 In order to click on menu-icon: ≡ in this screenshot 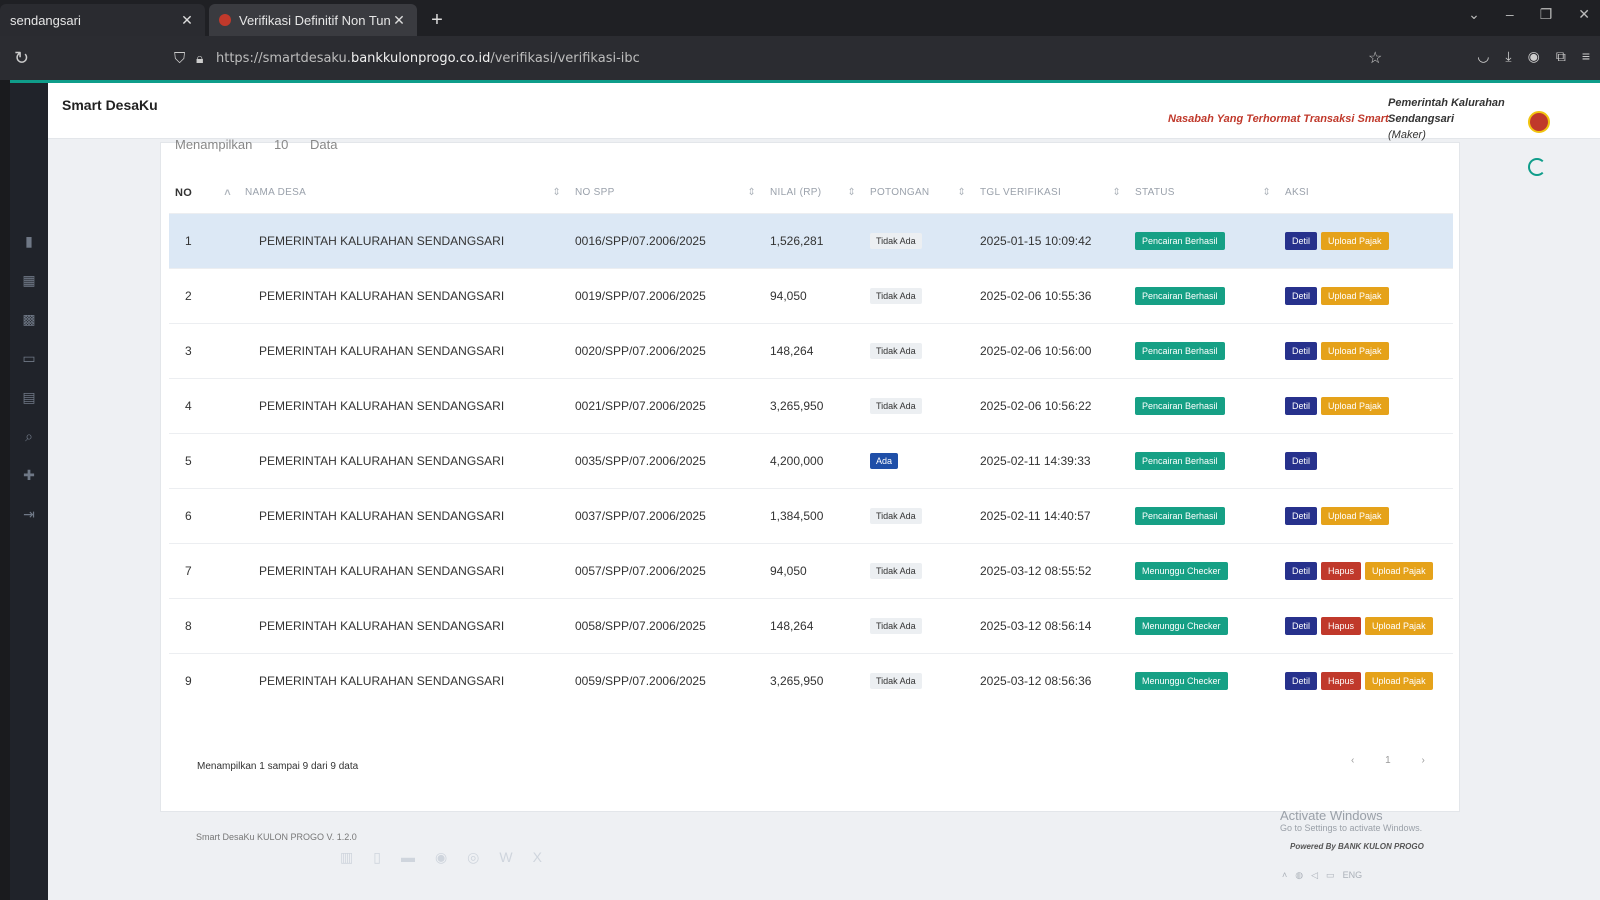, I will do `click(1586, 56)`.